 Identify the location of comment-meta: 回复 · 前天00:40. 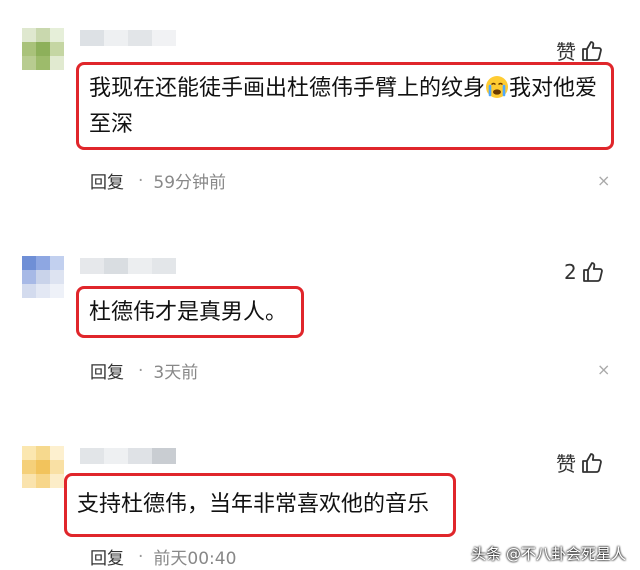
(163, 557).